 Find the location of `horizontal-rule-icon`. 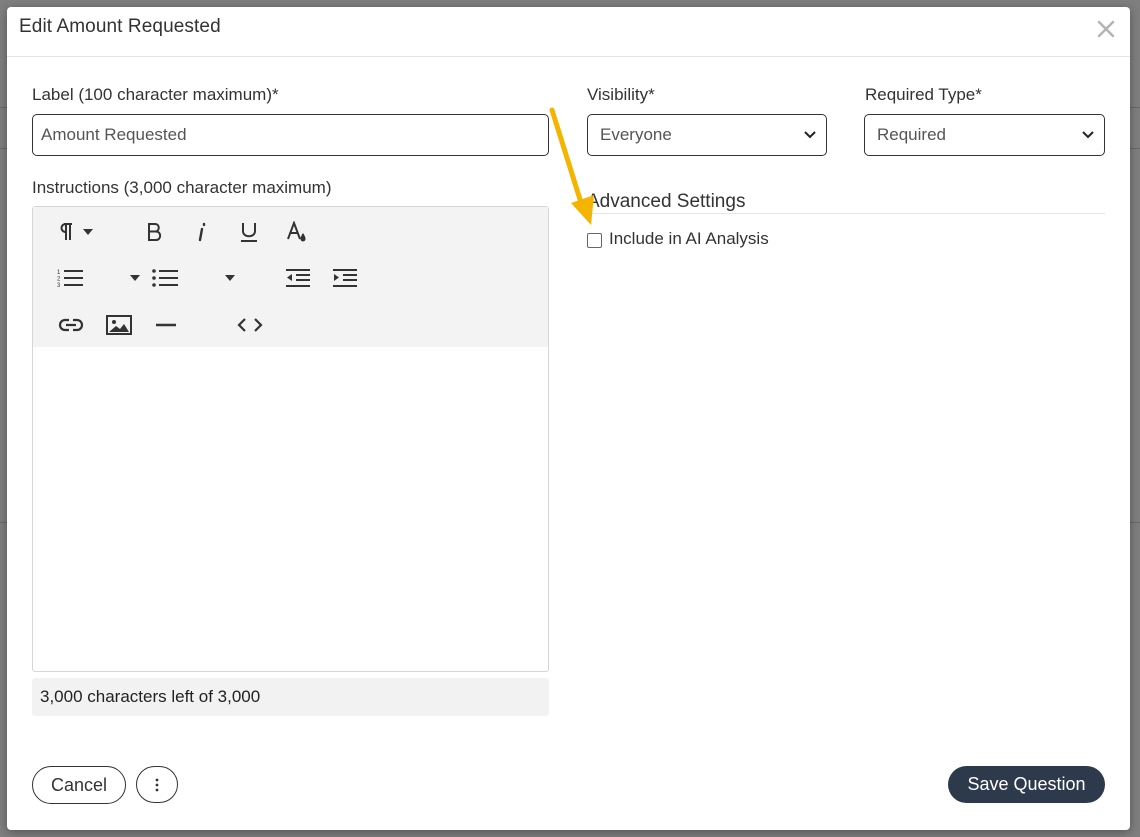

horizontal-rule-icon is located at coordinates (166, 325).